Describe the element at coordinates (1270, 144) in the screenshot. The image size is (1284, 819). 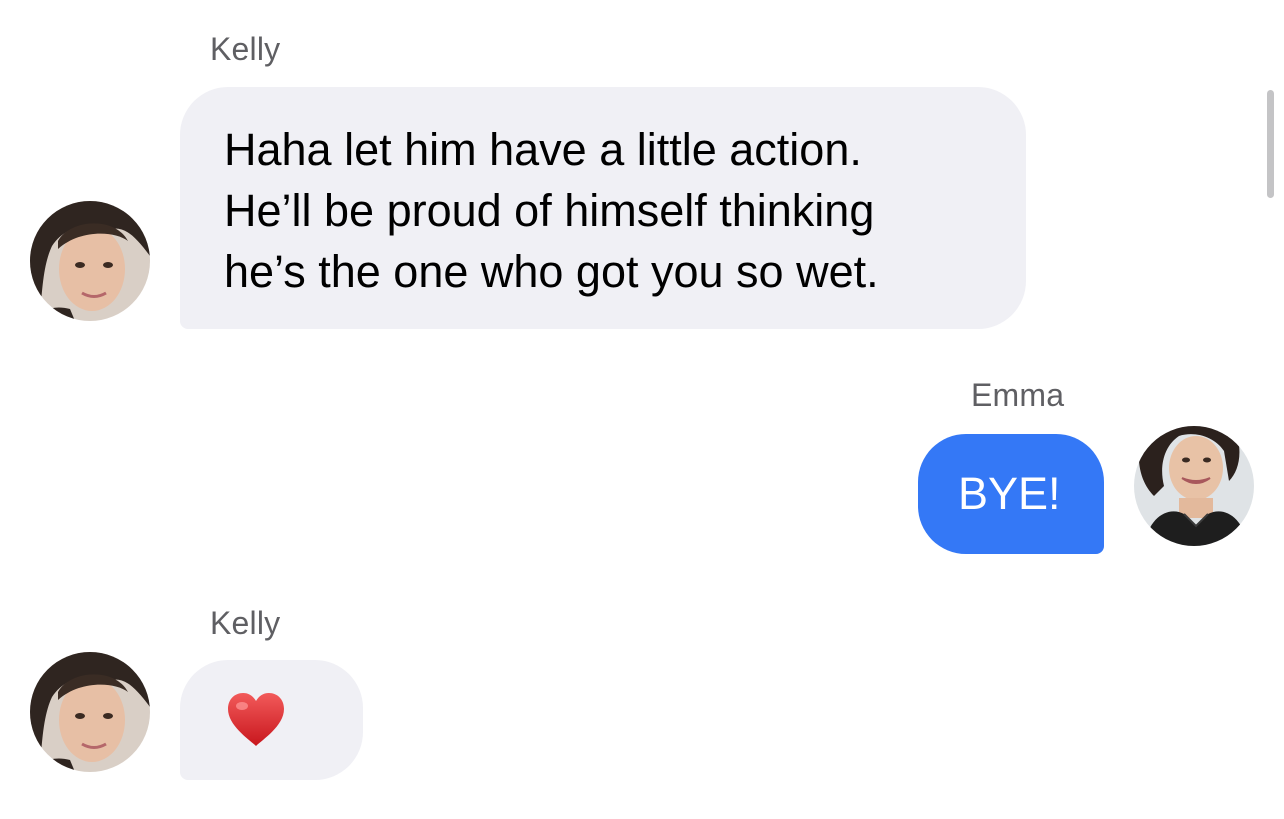
I see `scrollbar` at that location.